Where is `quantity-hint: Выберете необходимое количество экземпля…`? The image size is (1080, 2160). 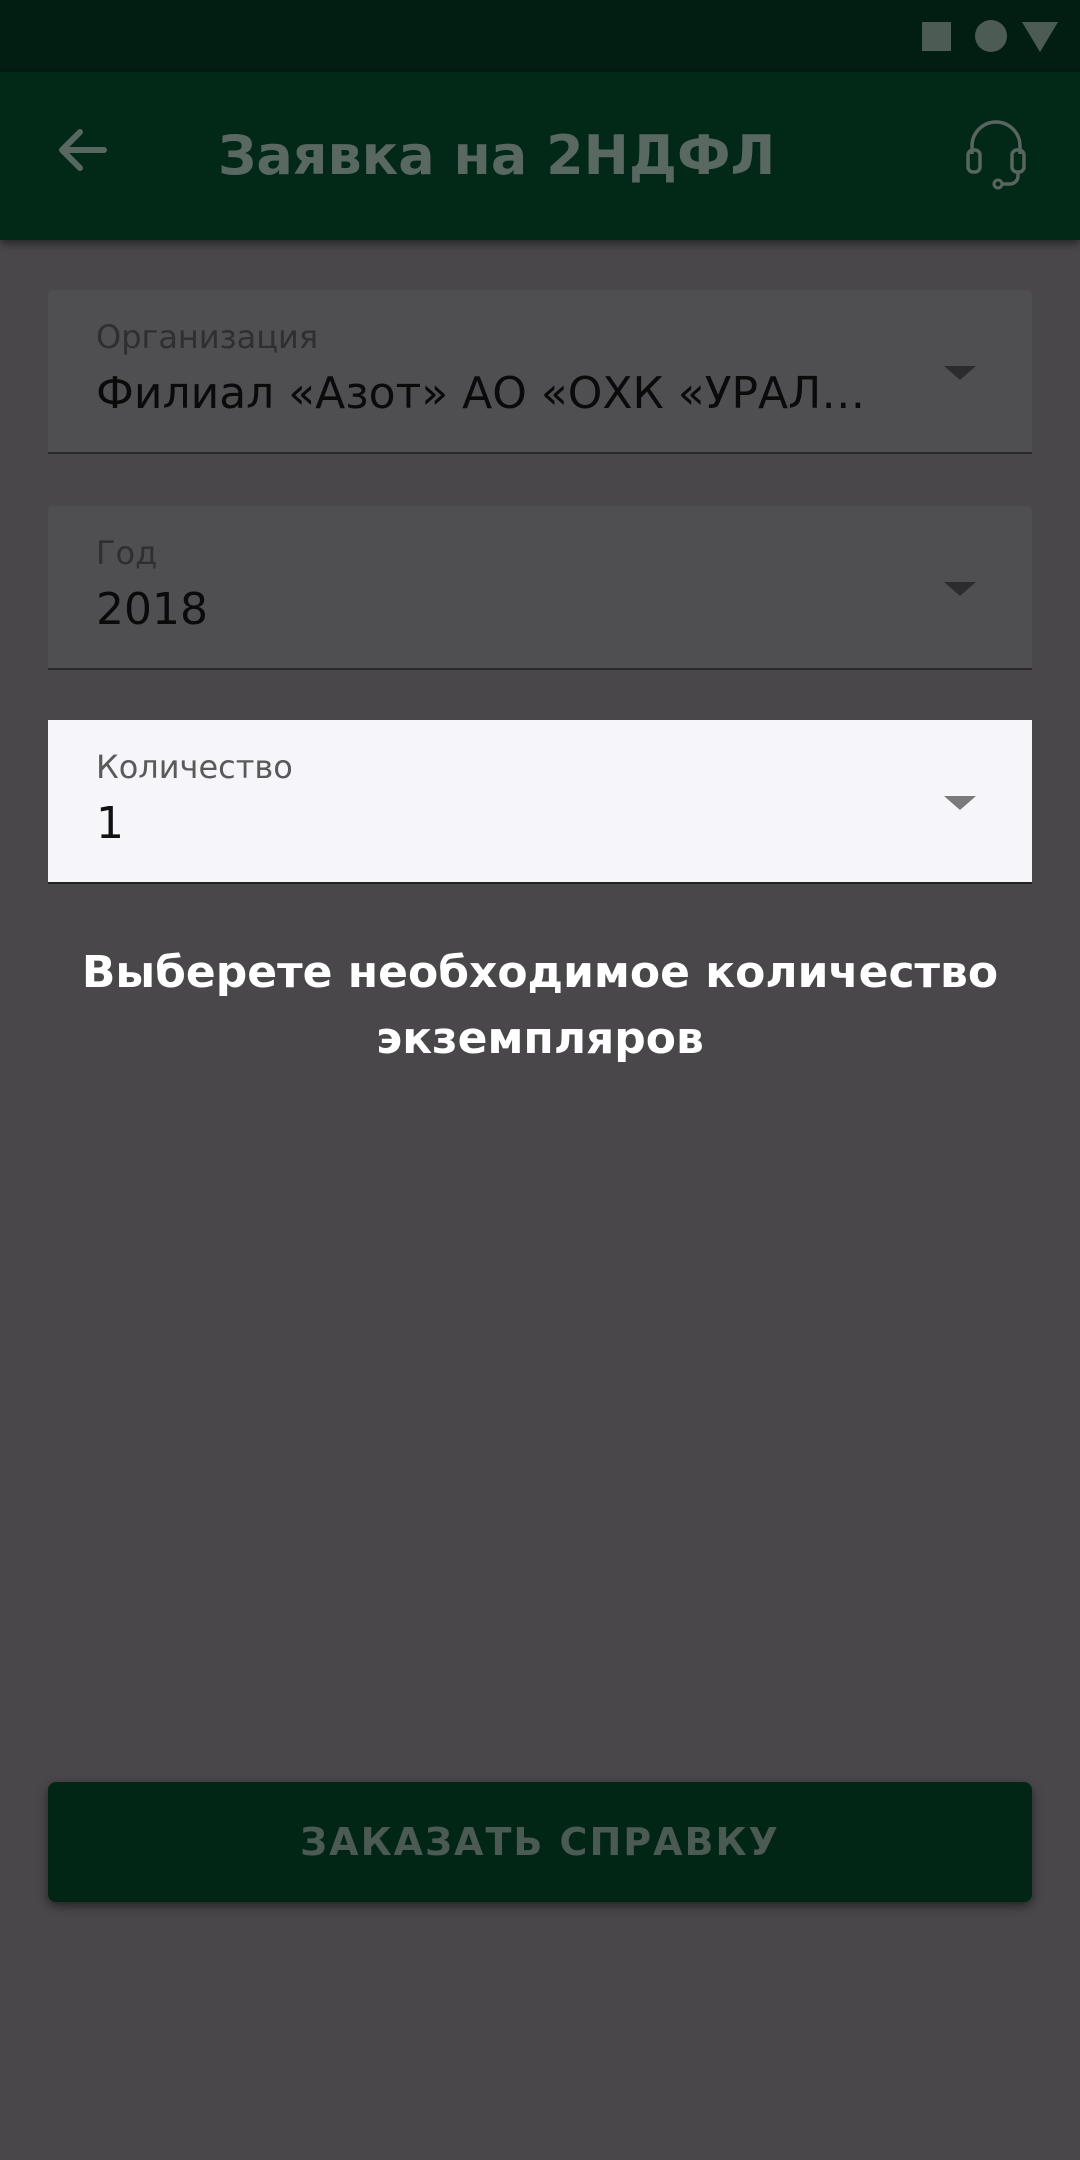 quantity-hint: Выберете необходимое количество экземпля… is located at coordinates (540, 1005).